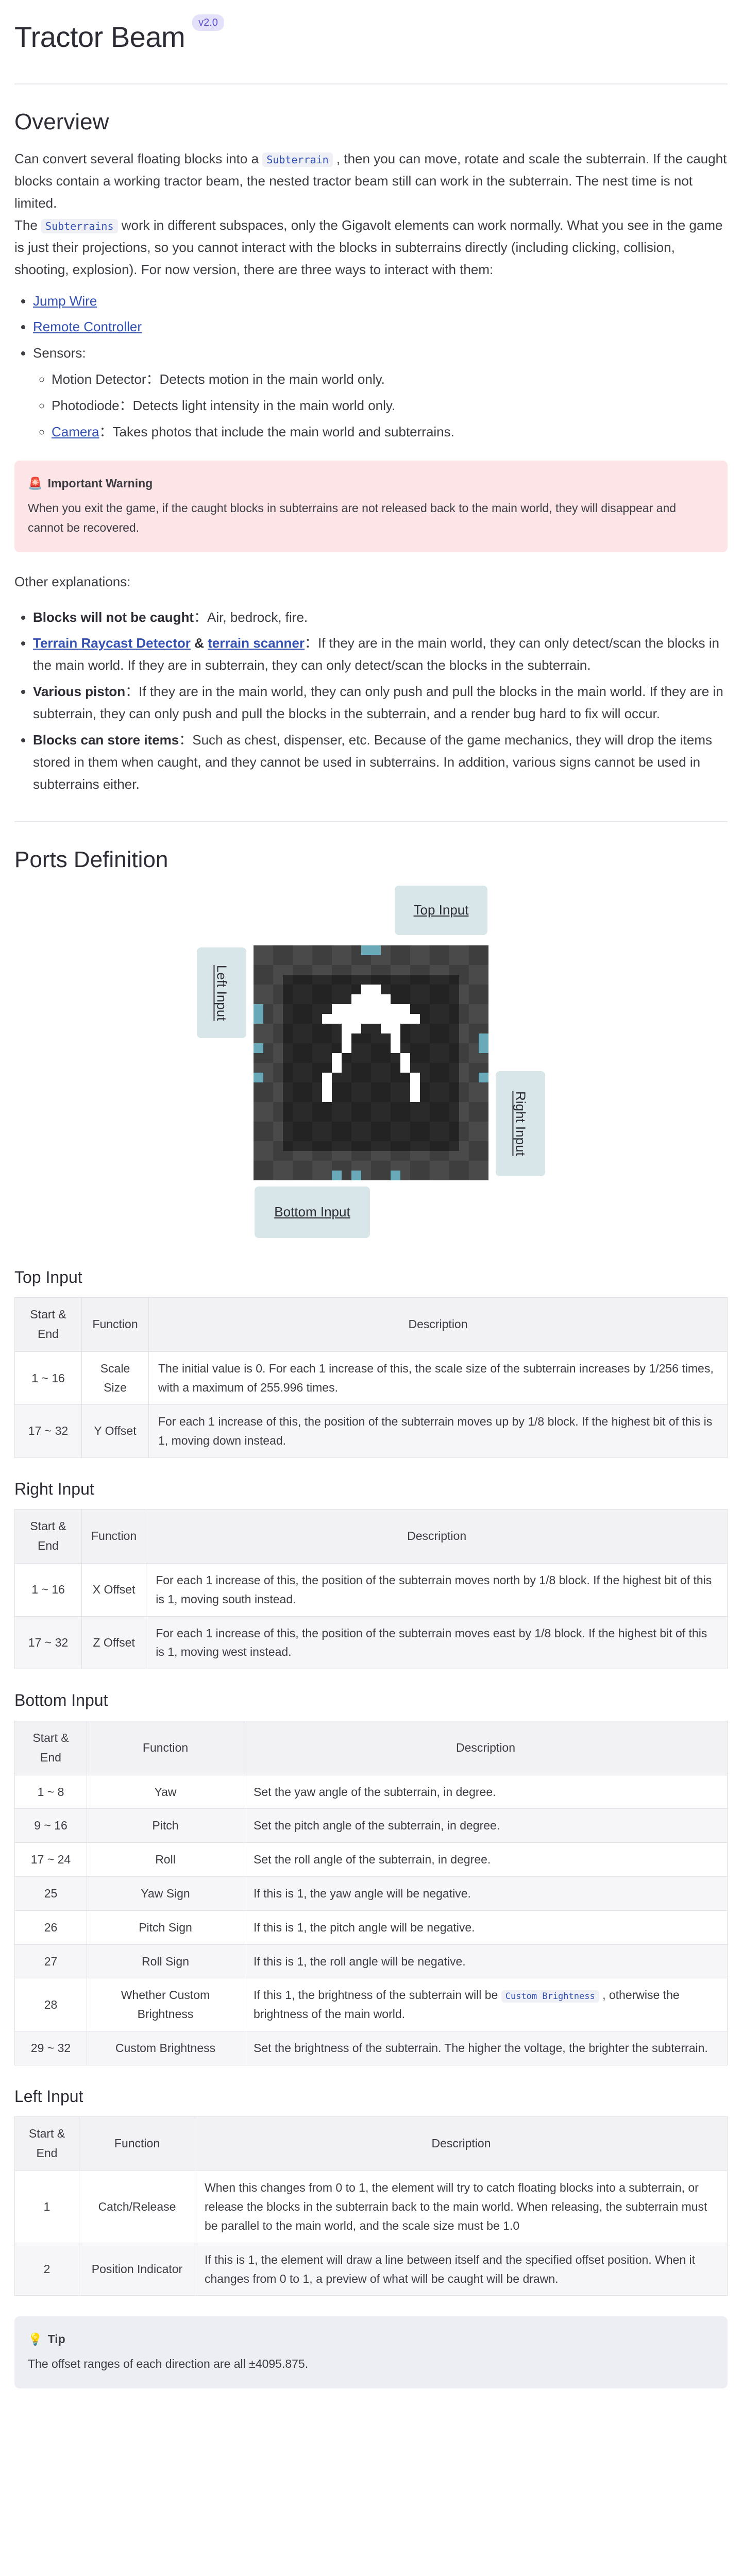 The width and height of the screenshot is (742, 2576). What do you see at coordinates (50, 2005) in the screenshot?
I see `cell-range: 28` at bounding box center [50, 2005].